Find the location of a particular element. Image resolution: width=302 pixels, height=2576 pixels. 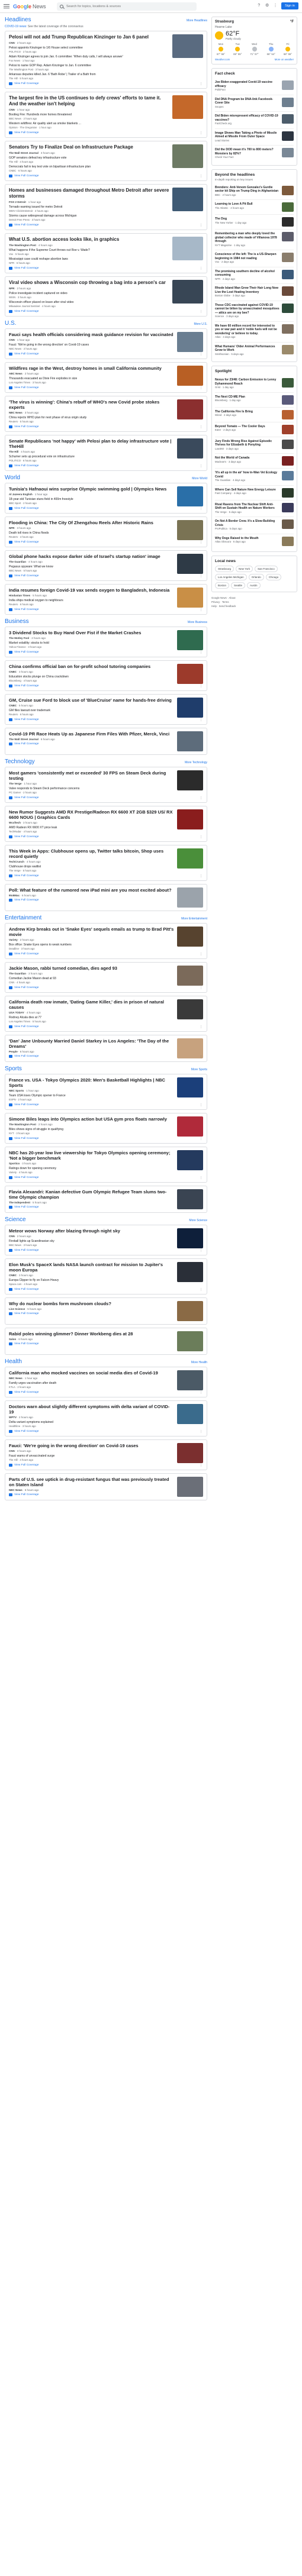

story-source: Wccftech is located at coordinates (15, 822).